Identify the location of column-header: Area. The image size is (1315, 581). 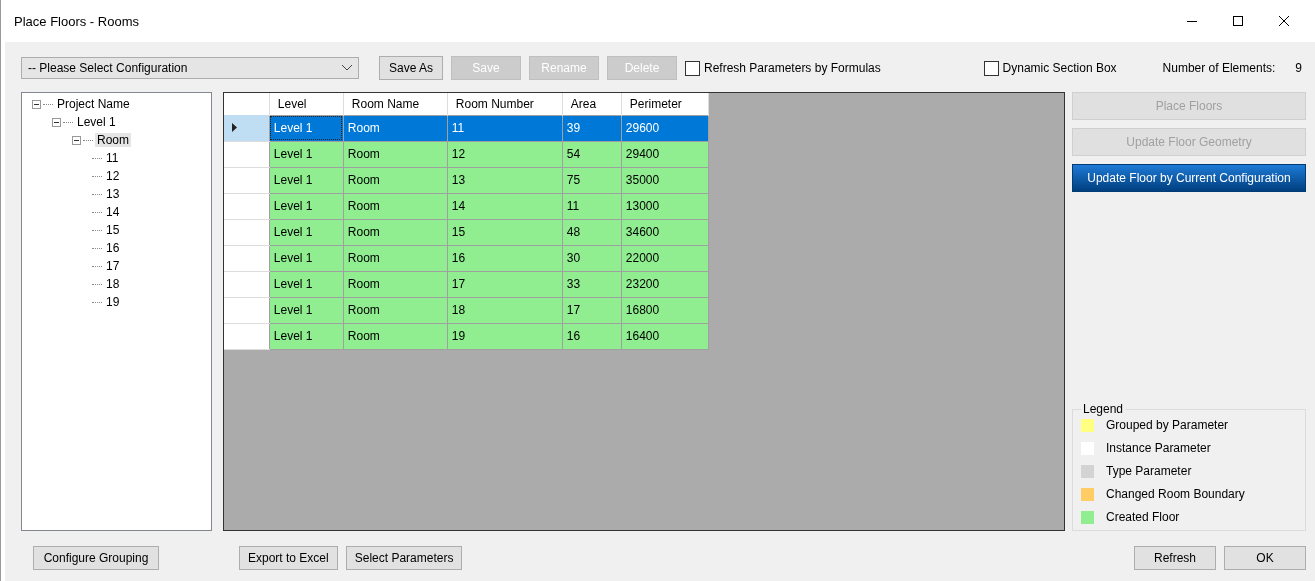
(592, 104).